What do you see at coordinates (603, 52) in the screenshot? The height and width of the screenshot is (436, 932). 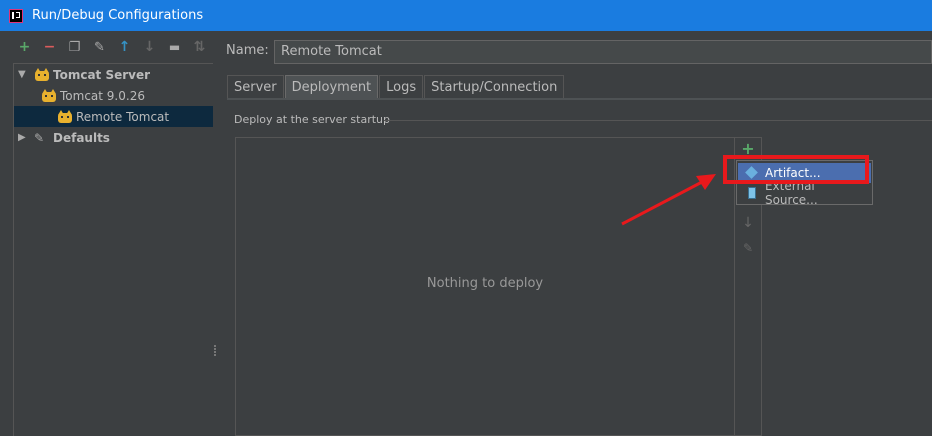 I see `name-field: Remote Tomcat` at bounding box center [603, 52].